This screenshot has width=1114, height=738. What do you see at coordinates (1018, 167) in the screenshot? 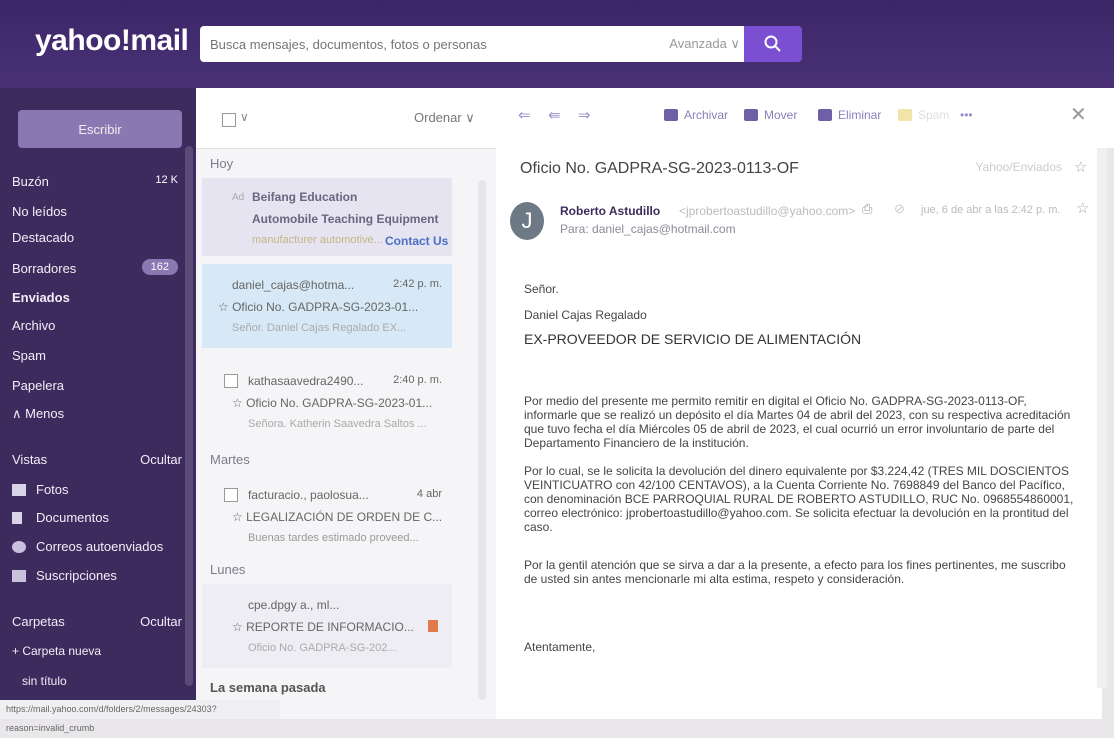
I see `email-folder-tag: Yahoo/Enviados` at bounding box center [1018, 167].